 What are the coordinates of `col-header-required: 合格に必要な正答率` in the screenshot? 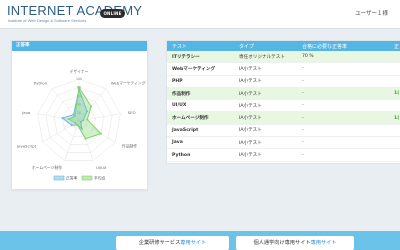 It's located at (343, 46).